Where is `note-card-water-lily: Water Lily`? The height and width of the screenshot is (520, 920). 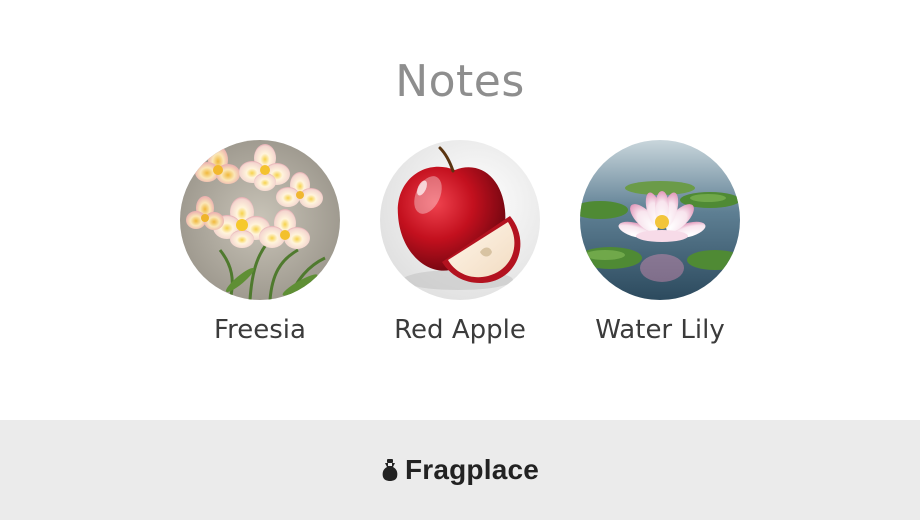 note-card-water-lily: Water Lily is located at coordinates (660, 243).